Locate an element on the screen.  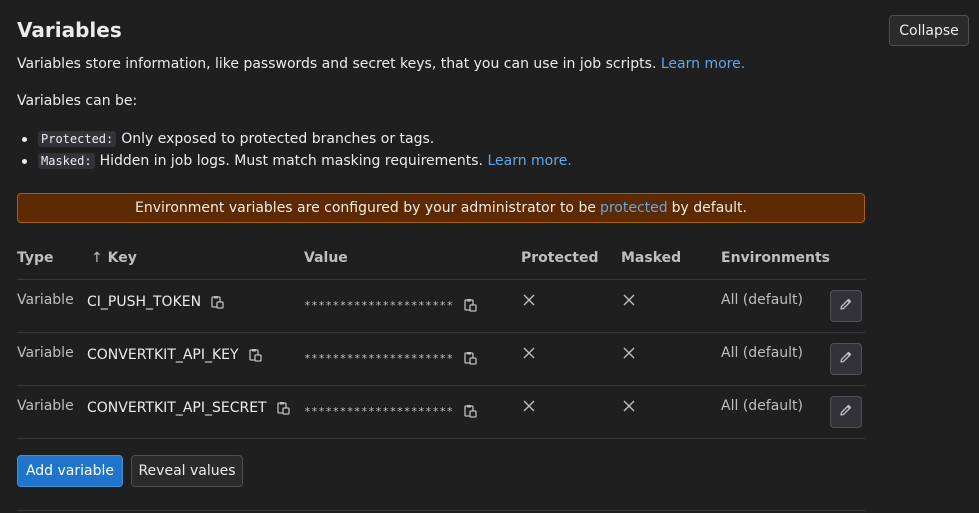
row-key-text: CONVERTKIT_API_SECRET is located at coordinates (177, 408).